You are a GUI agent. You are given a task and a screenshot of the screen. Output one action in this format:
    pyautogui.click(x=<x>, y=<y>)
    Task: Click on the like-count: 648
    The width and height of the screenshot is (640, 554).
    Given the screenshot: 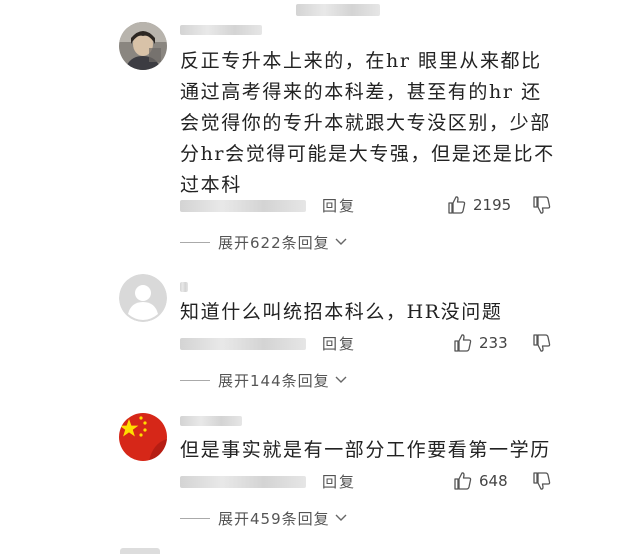 What is the action you would take?
    pyautogui.click(x=493, y=481)
    